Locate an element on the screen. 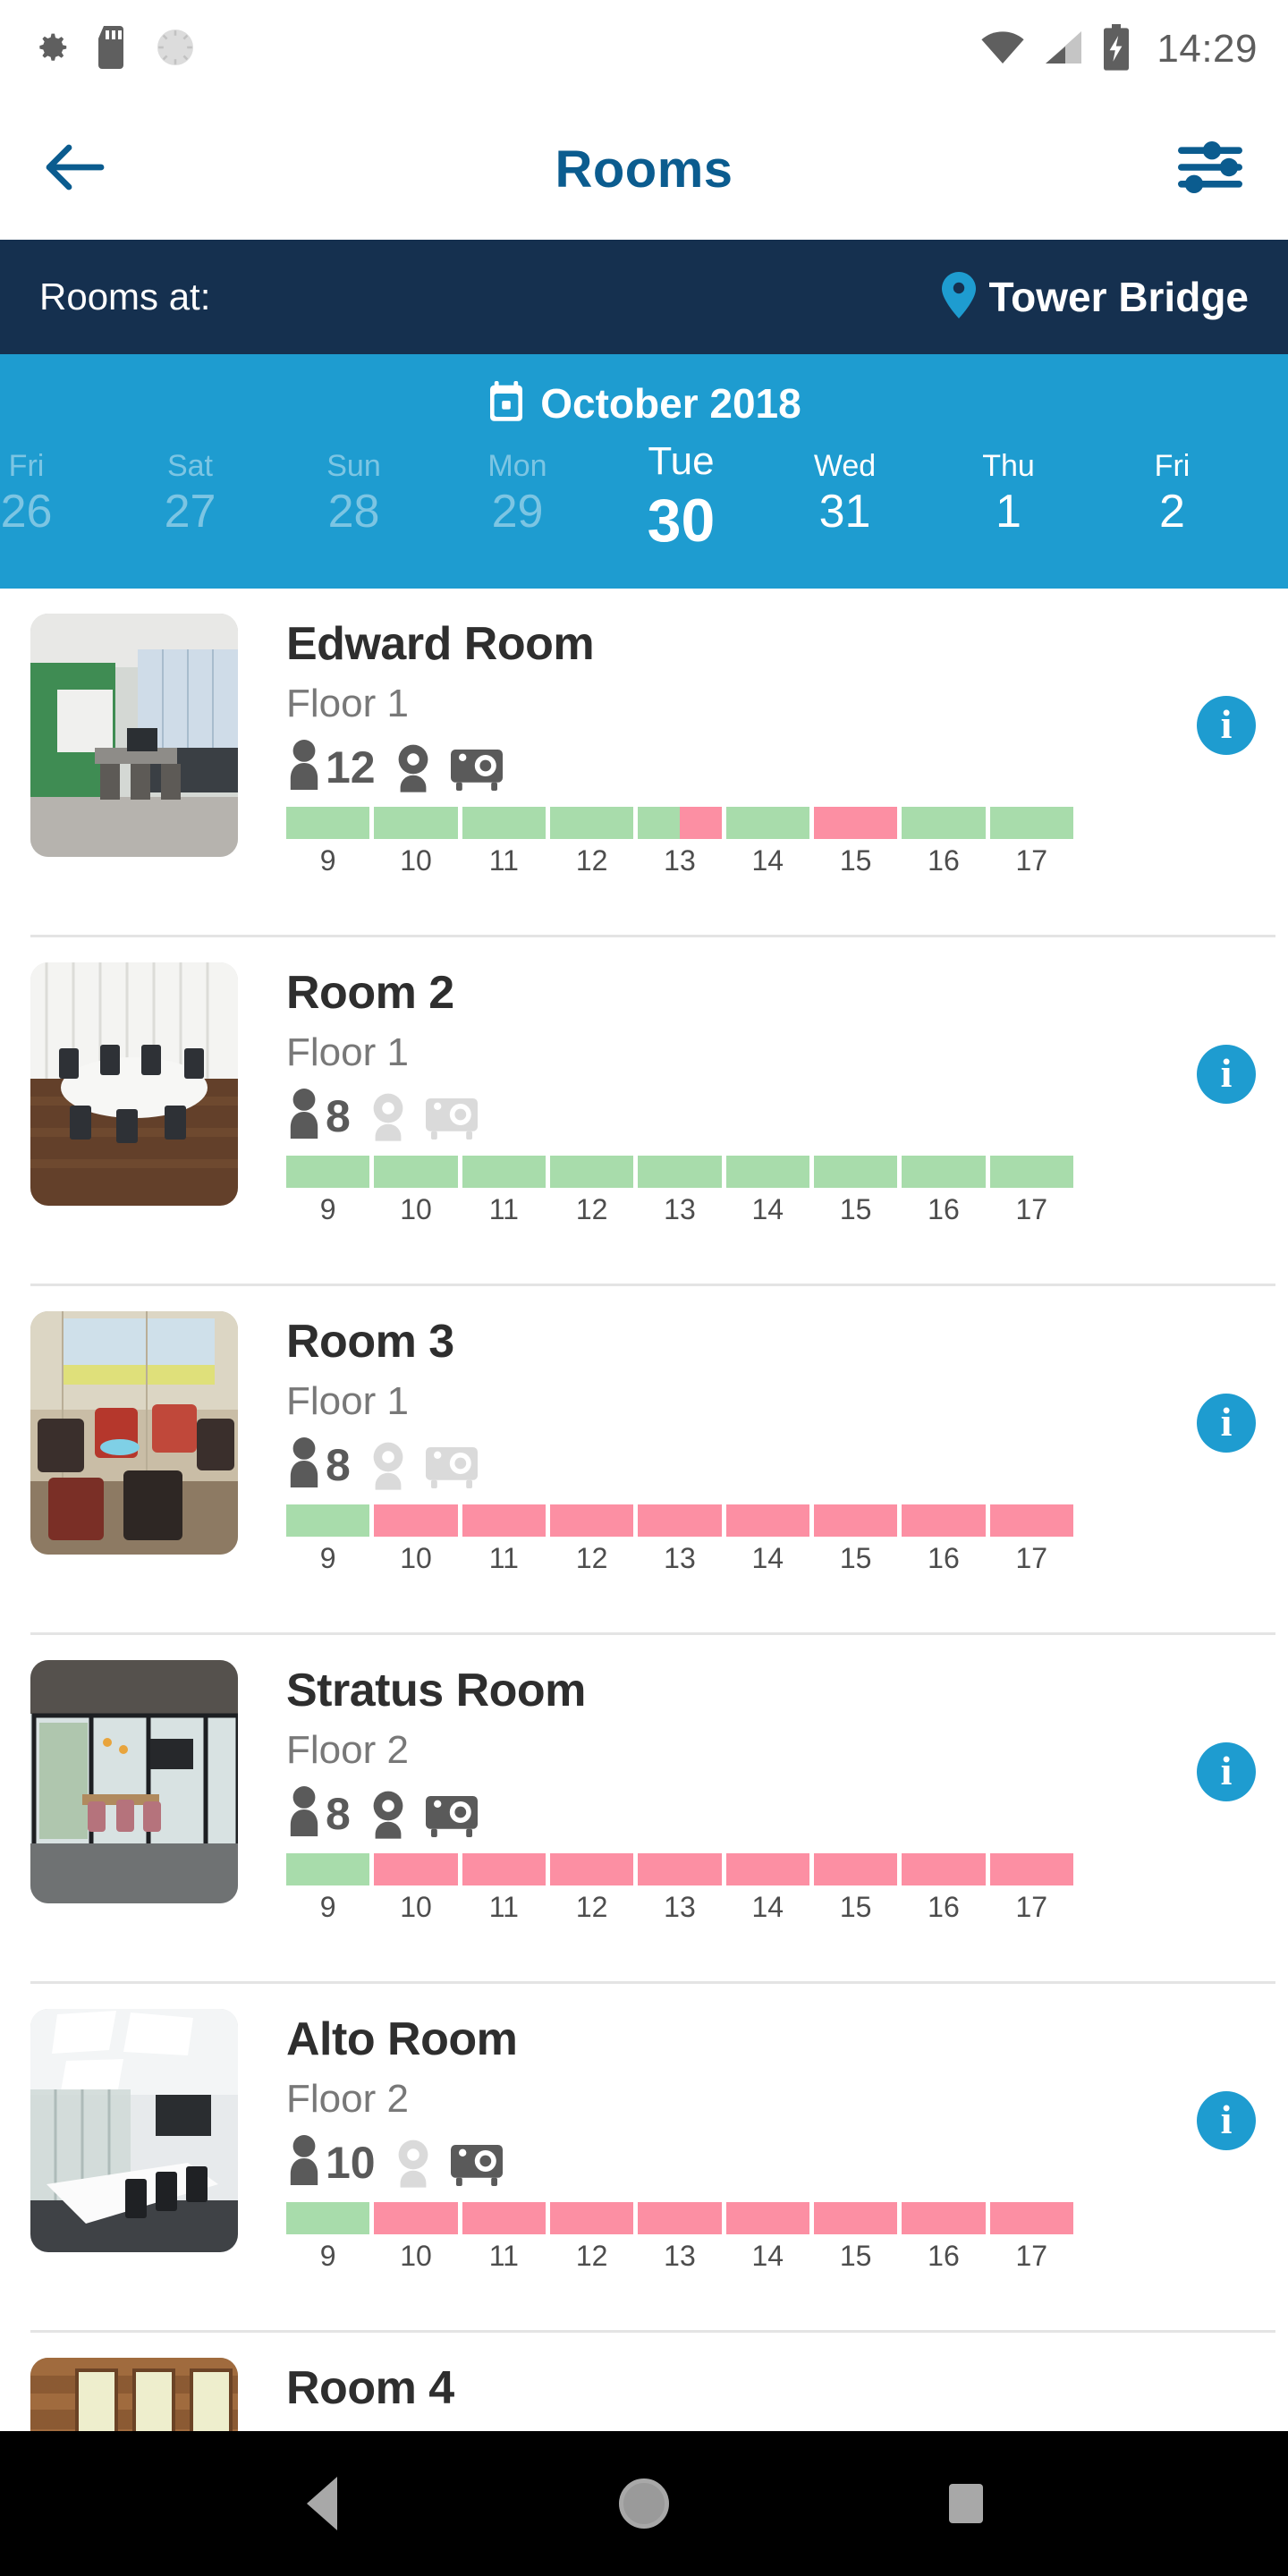  info-icon: i is located at coordinates (1226, 2119).